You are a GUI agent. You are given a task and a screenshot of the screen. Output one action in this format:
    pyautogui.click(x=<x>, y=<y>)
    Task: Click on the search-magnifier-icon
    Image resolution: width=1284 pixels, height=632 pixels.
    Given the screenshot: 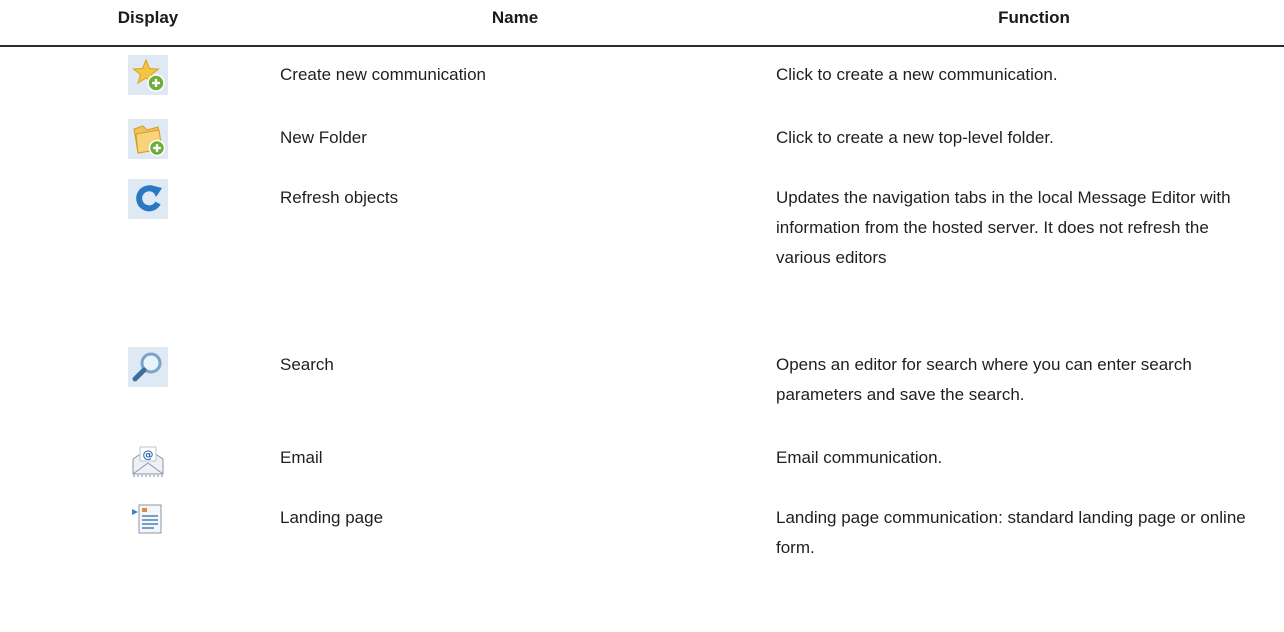 What is the action you would take?
    pyautogui.click(x=148, y=367)
    